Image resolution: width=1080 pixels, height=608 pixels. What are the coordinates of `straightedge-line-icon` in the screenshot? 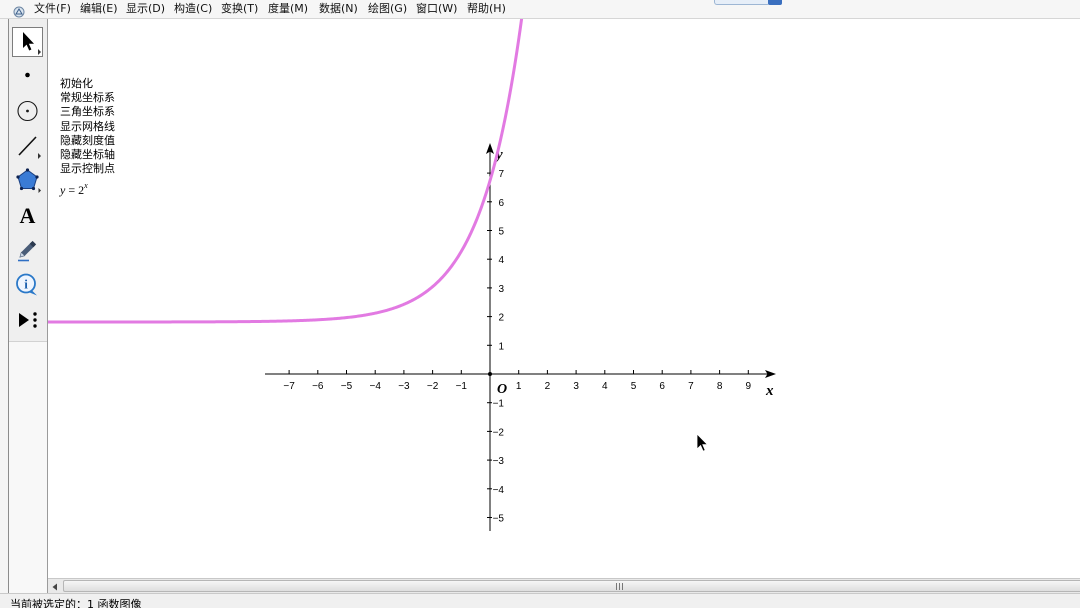 It's located at (29, 147).